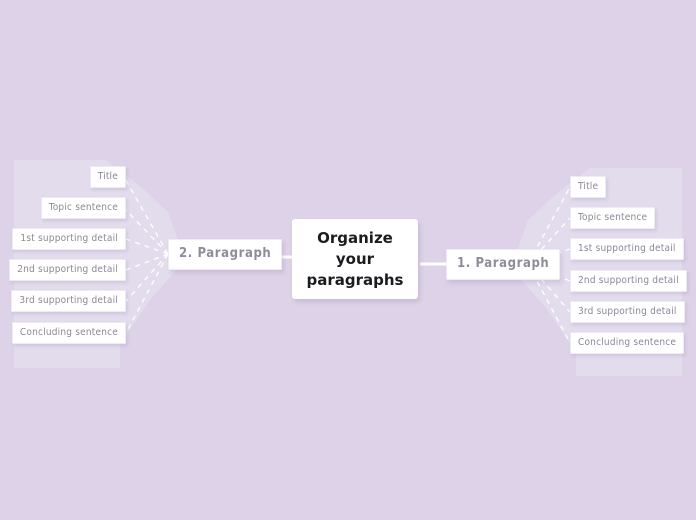 This screenshot has height=520, width=696. I want to click on leaf-node-right-concluding-sentence: Concluding sentence, so click(627, 343).